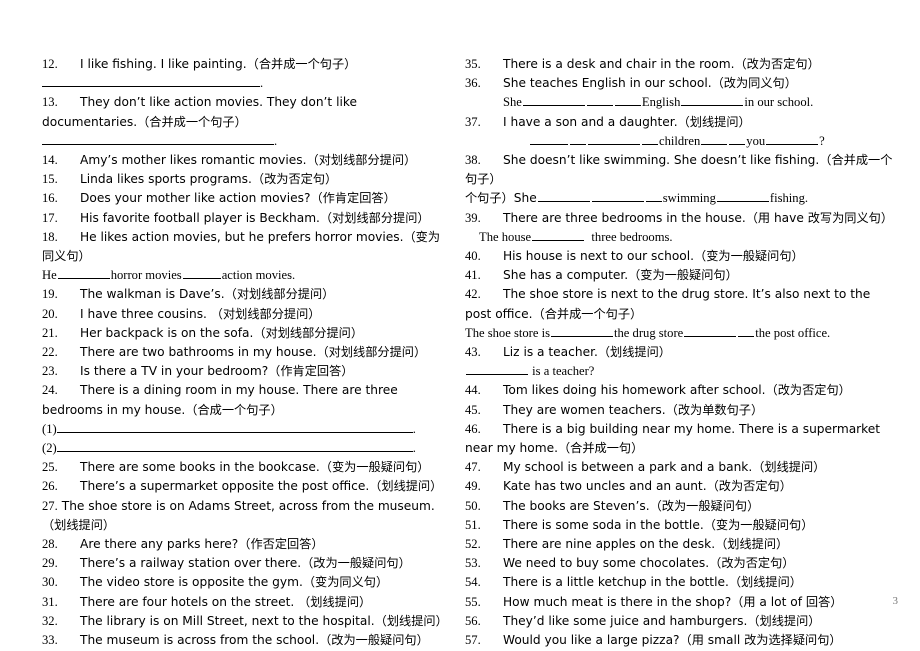 The height and width of the screenshot is (651, 920). Describe the element at coordinates (756, 140) in the screenshot. I see `fill-middle-2: you` at that location.